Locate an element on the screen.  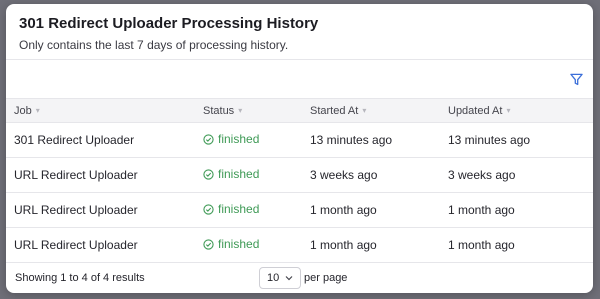
cell-started-at: 13 minutes ago is located at coordinates (351, 140).